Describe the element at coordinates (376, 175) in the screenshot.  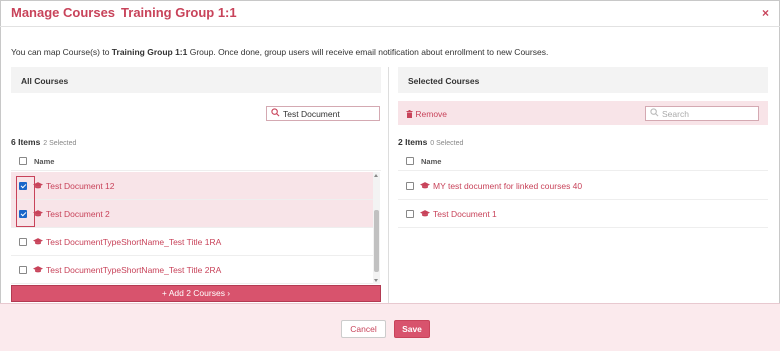
I see `scroll-up-arrow` at that location.